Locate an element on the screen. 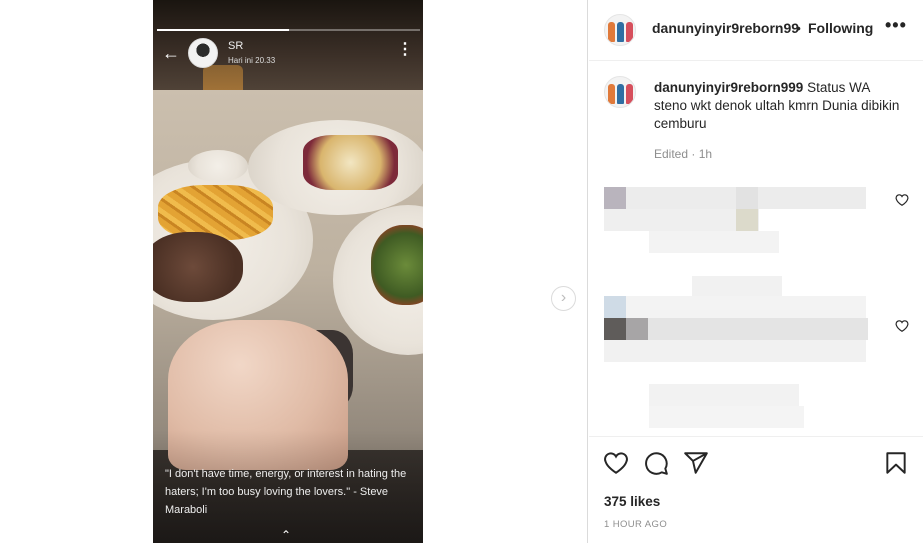  post-username: danunyinyir9reborn99 is located at coordinates (725, 28).